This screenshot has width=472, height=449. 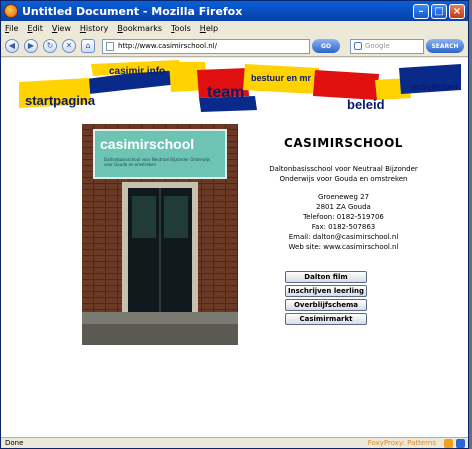 What do you see at coordinates (326, 291) in the screenshot?
I see `inschrijven-leerling-button: Inschrijven leerling` at bounding box center [326, 291].